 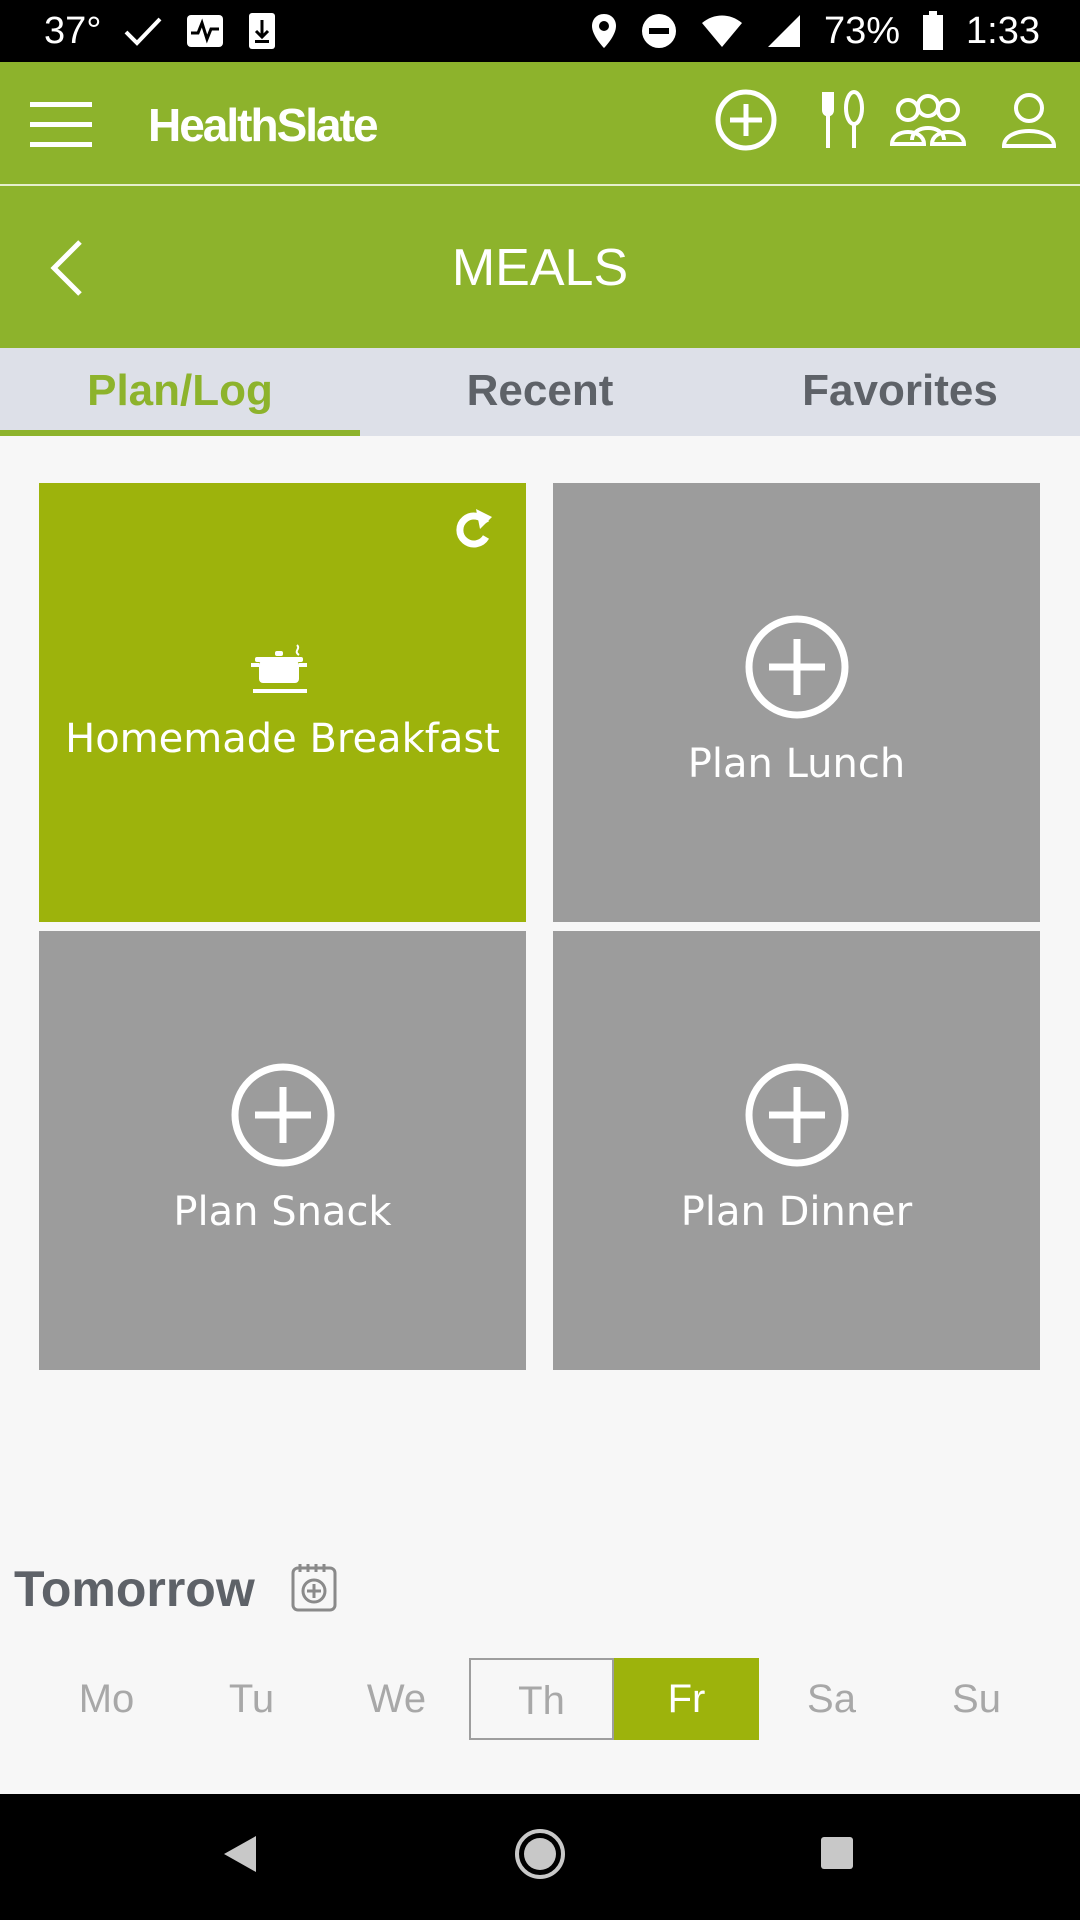 I want to click on profile-icon, so click(x=1029, y=120).